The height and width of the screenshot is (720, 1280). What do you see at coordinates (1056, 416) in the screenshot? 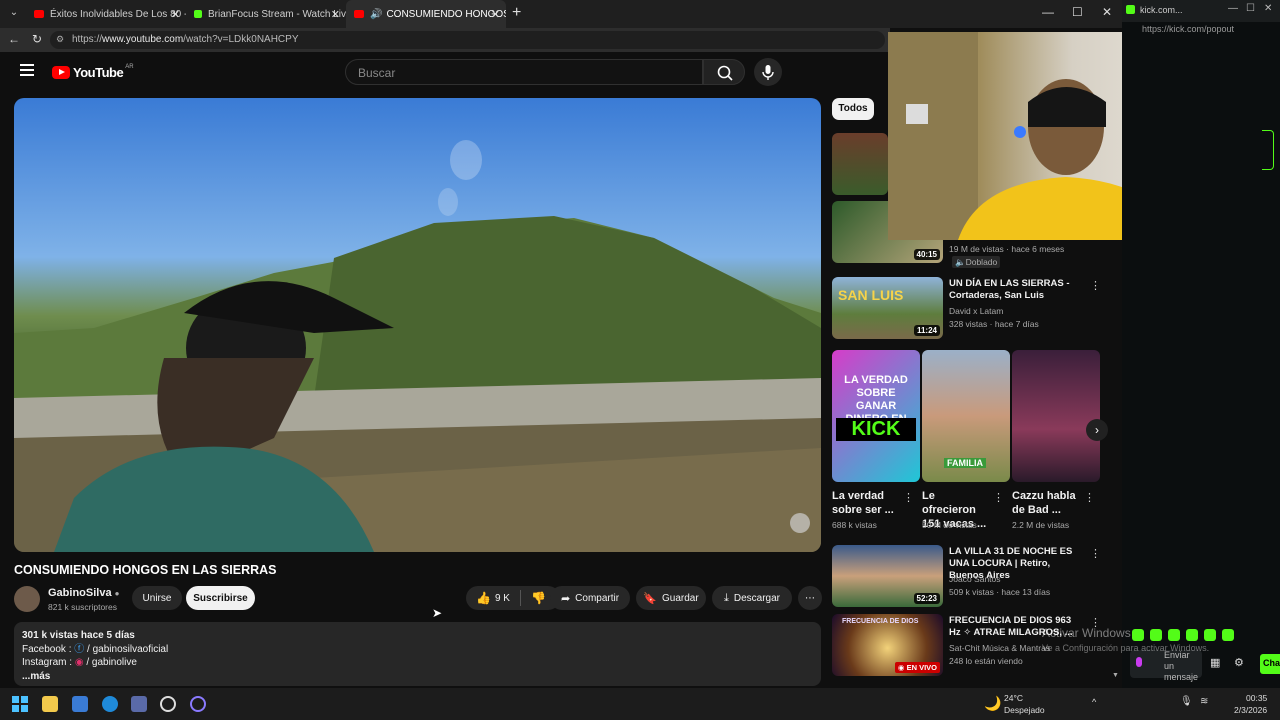
I see `short-thumbnail` at bounding box center [1056, 416].